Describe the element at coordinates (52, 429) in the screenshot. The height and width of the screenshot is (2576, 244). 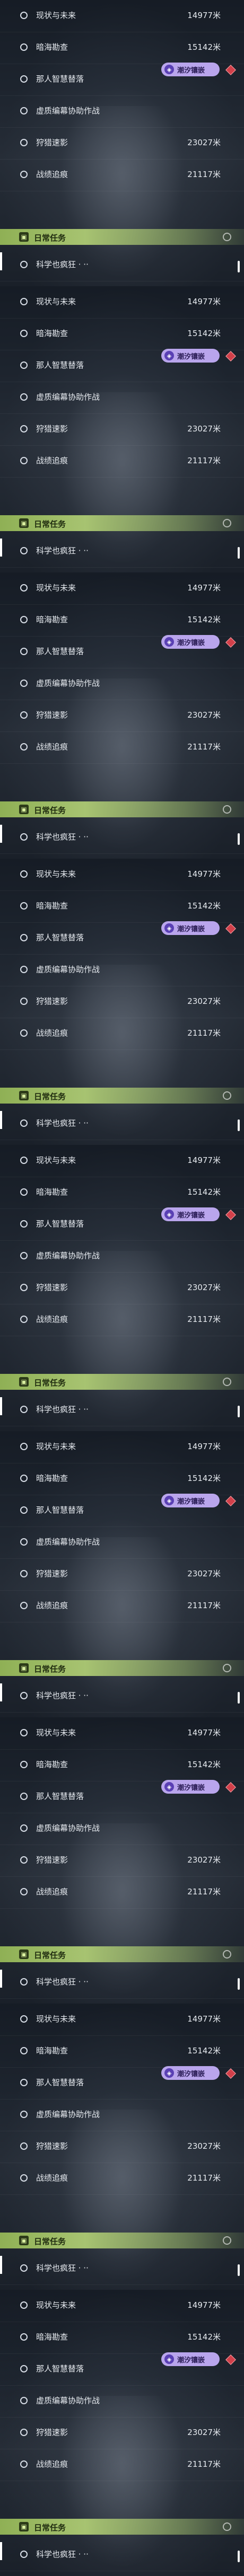
I see `quest-name: 狩猎速影` at that location.